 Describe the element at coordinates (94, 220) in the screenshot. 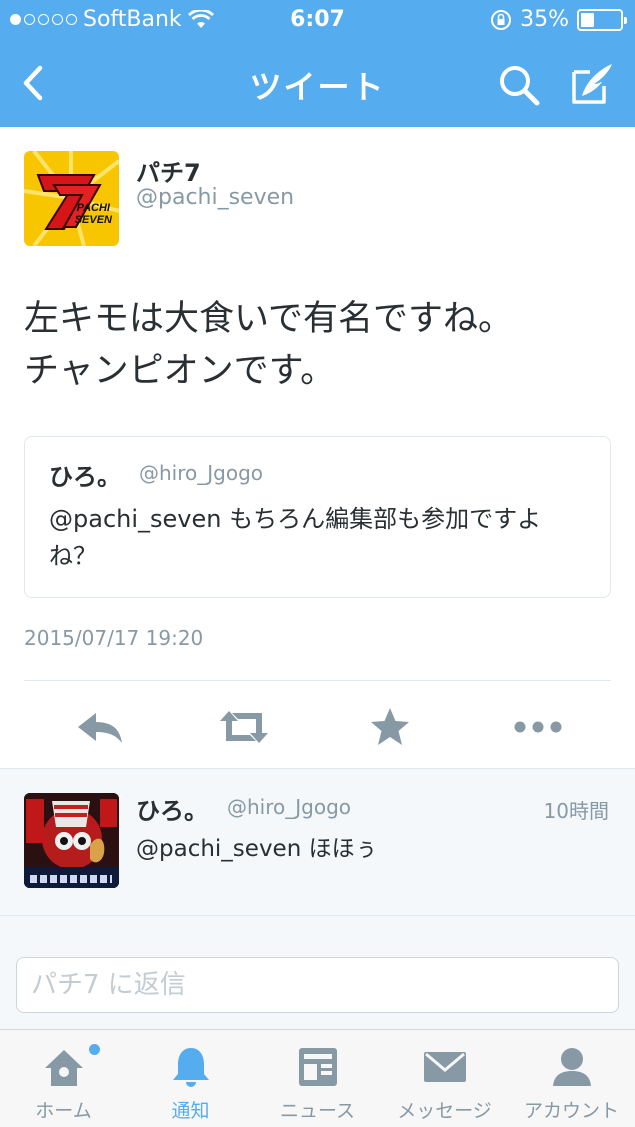

I see `svg-text: SEVEN` at that location.